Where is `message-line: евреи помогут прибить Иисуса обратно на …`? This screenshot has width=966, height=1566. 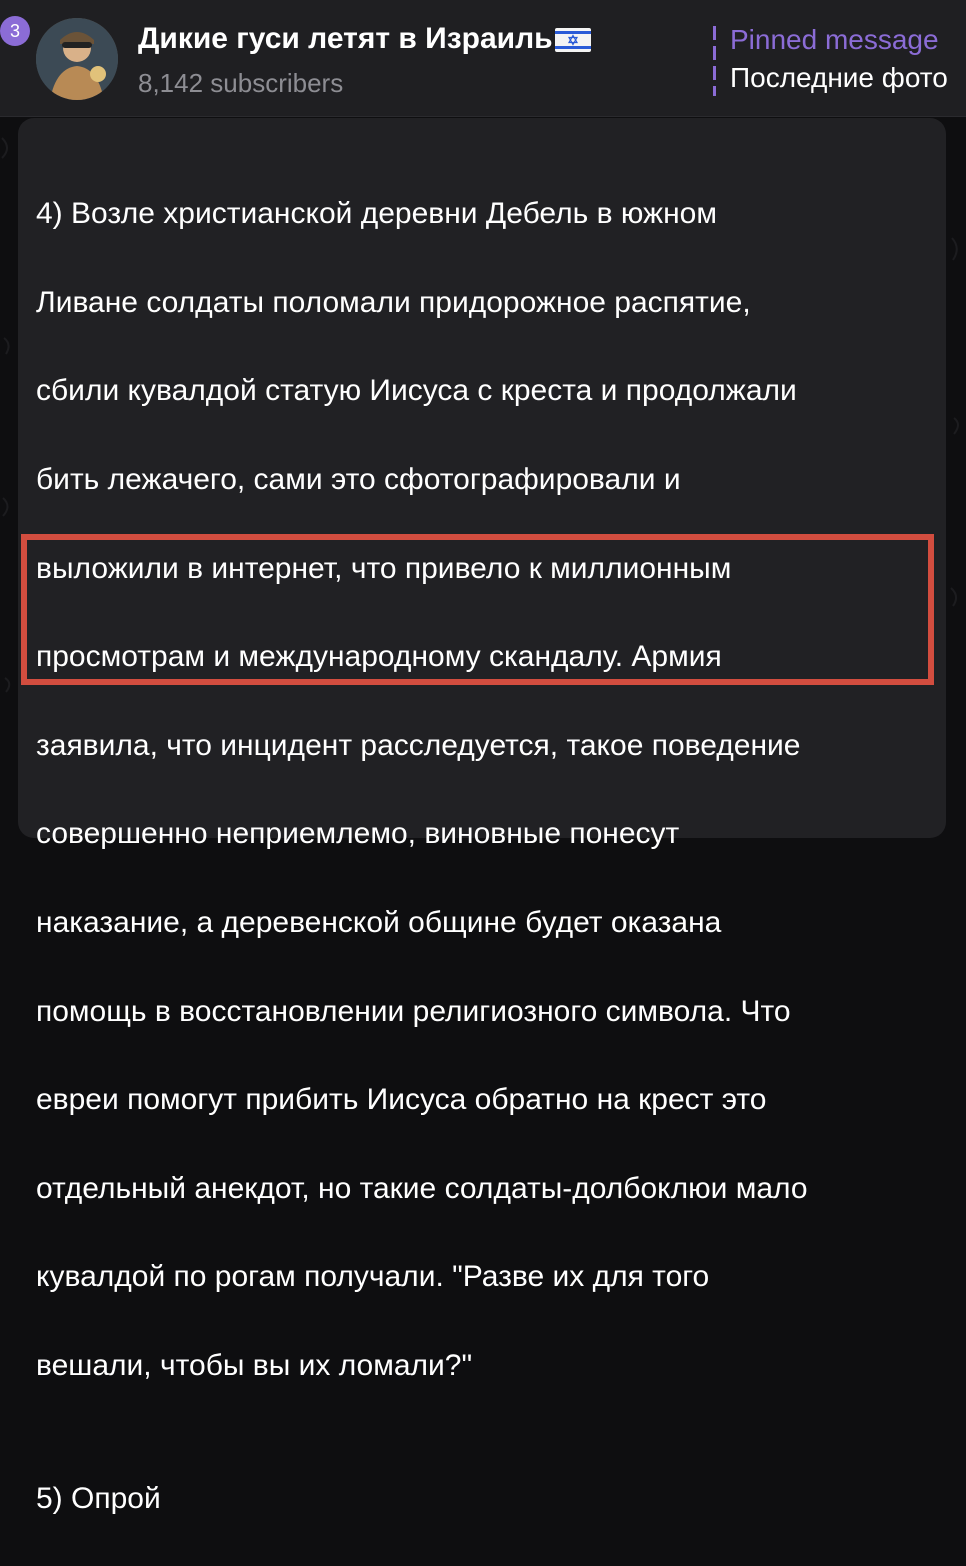
message-line: евреи помогут прибить Иисуса обратно на … is located at coordinates (401, 1100).